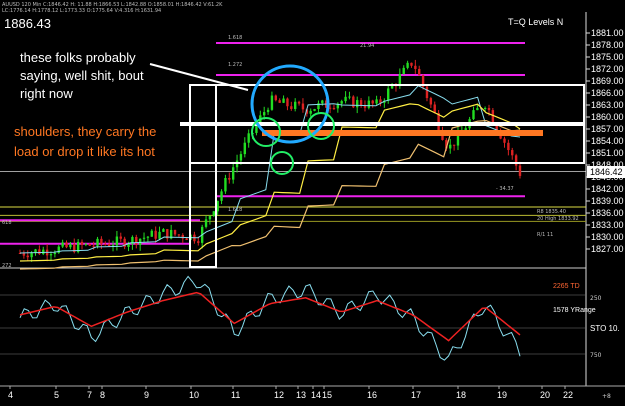  I want to click on time-label: 14, so click(316, 395).